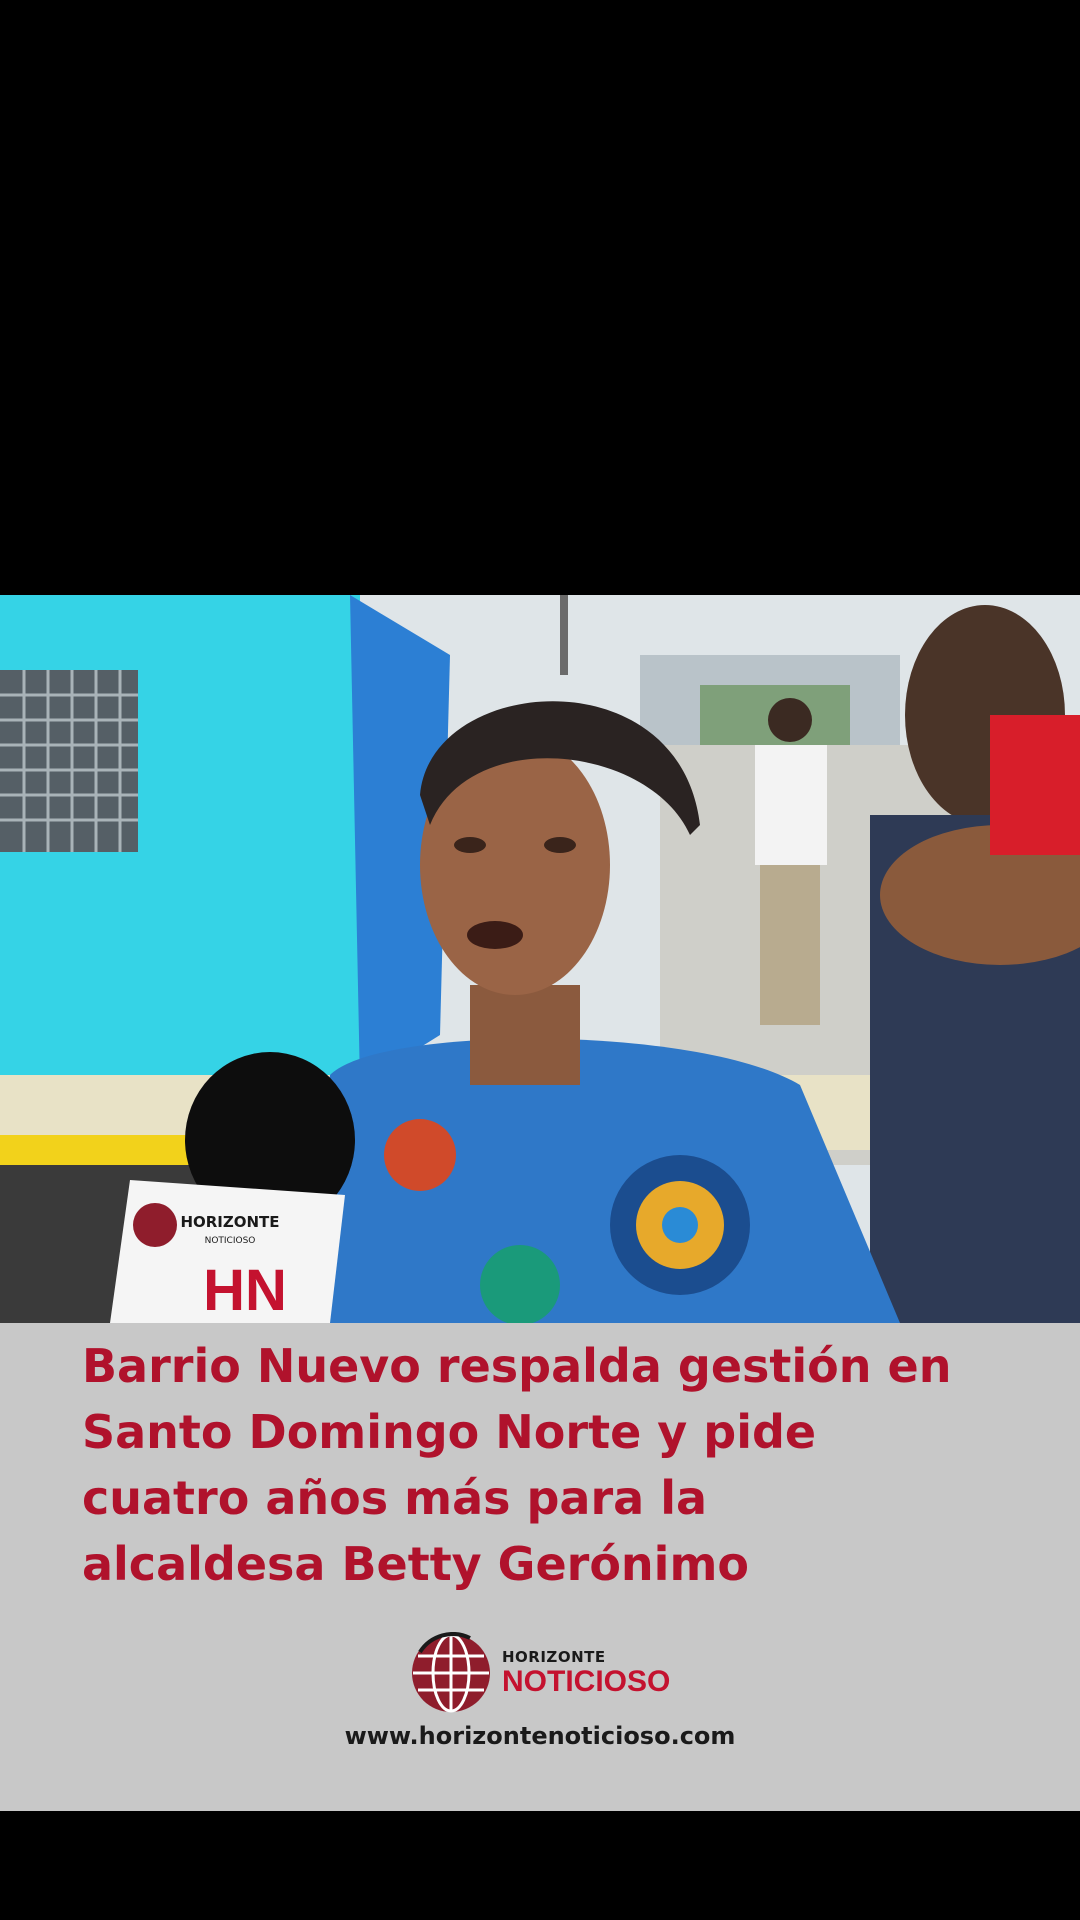  What do you see at coordinates (395, 1498) in the screenshot?
I see `headline-line: cuatro años más para la` at bounding box center [395, 1498].